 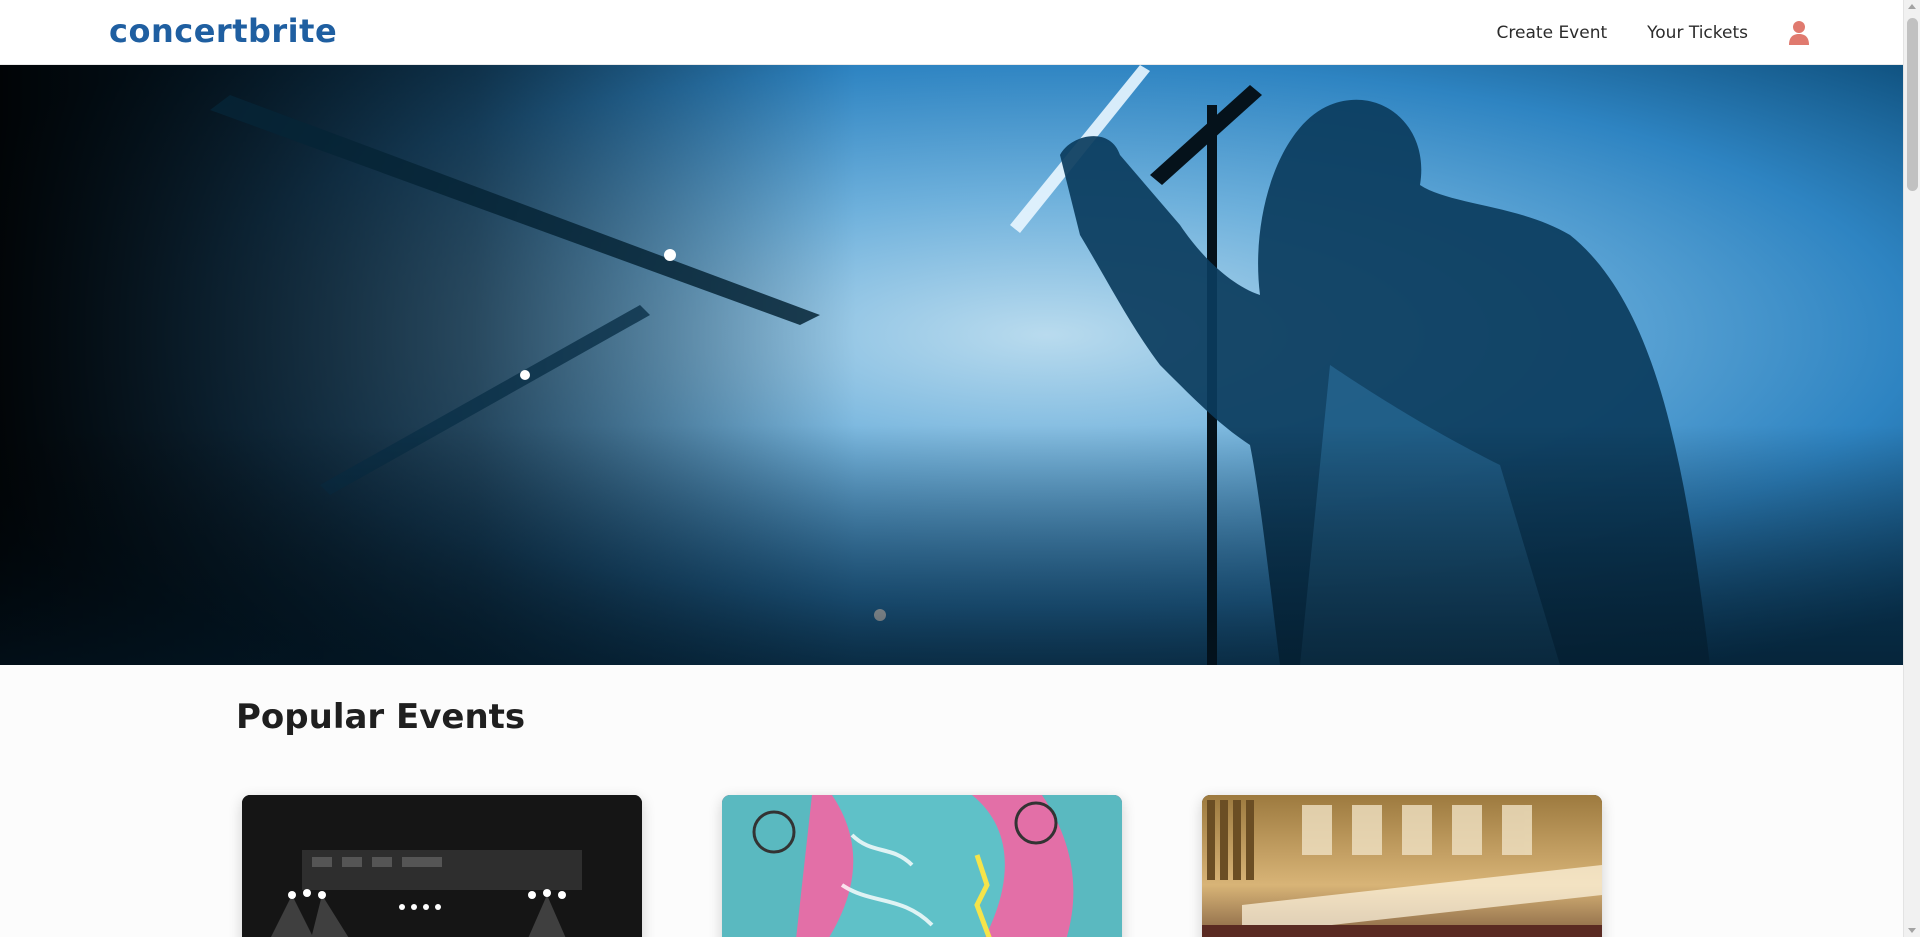 I want to click on user-icon, so click(x=1799, y=33).